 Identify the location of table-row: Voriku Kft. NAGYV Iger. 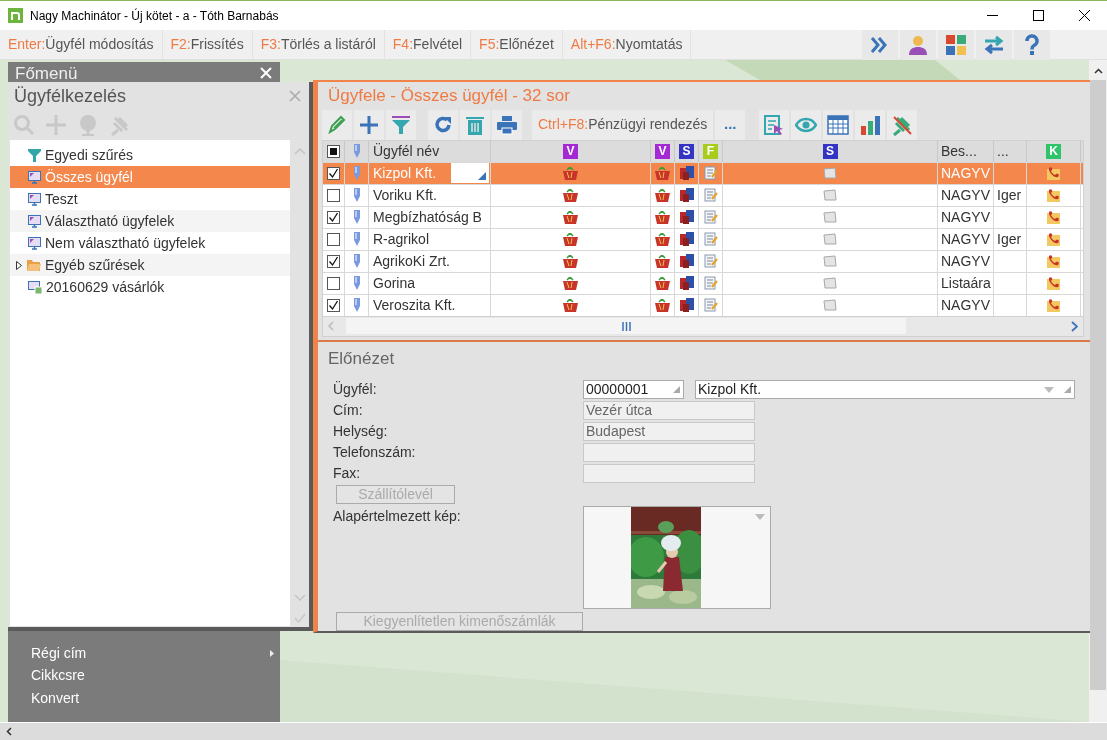
(703, 194).